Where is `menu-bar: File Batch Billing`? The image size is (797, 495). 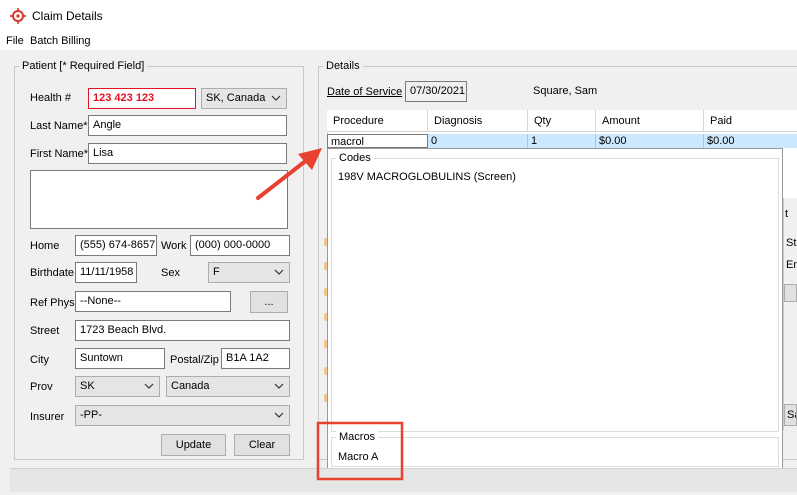 menu-bar: File Batch Billing is located at coordinates (398, 41).